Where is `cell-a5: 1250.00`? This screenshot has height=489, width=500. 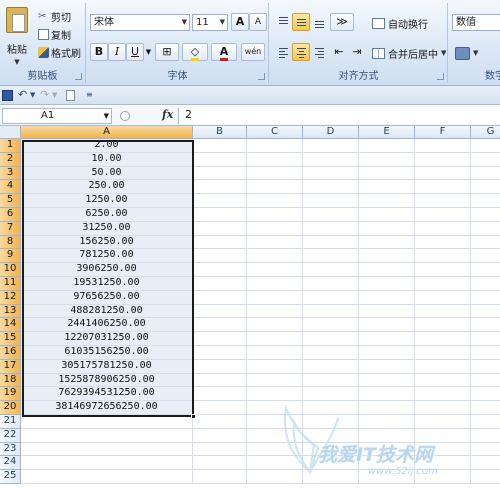 cell-a5: 1250.00 is located at coordinates (107, 201).